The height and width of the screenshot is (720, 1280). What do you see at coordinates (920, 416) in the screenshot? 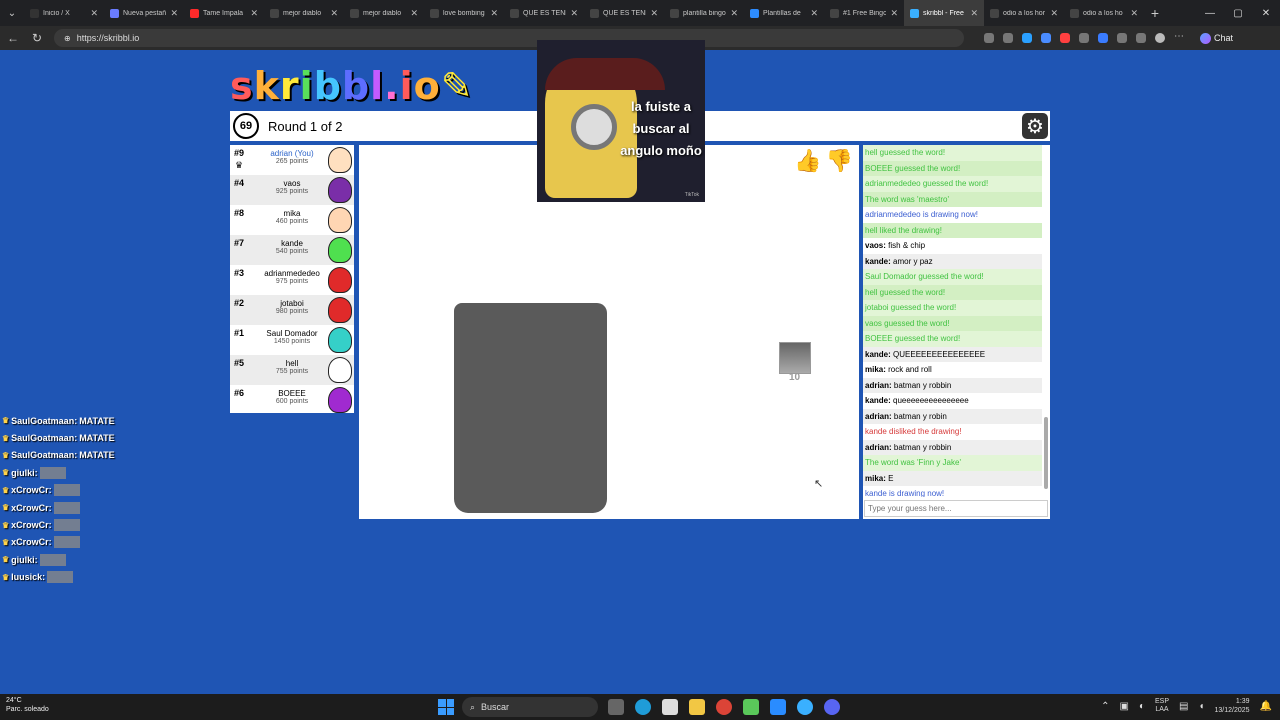
I see `chat-text: batman y robin` at bounding box center [920, 416].